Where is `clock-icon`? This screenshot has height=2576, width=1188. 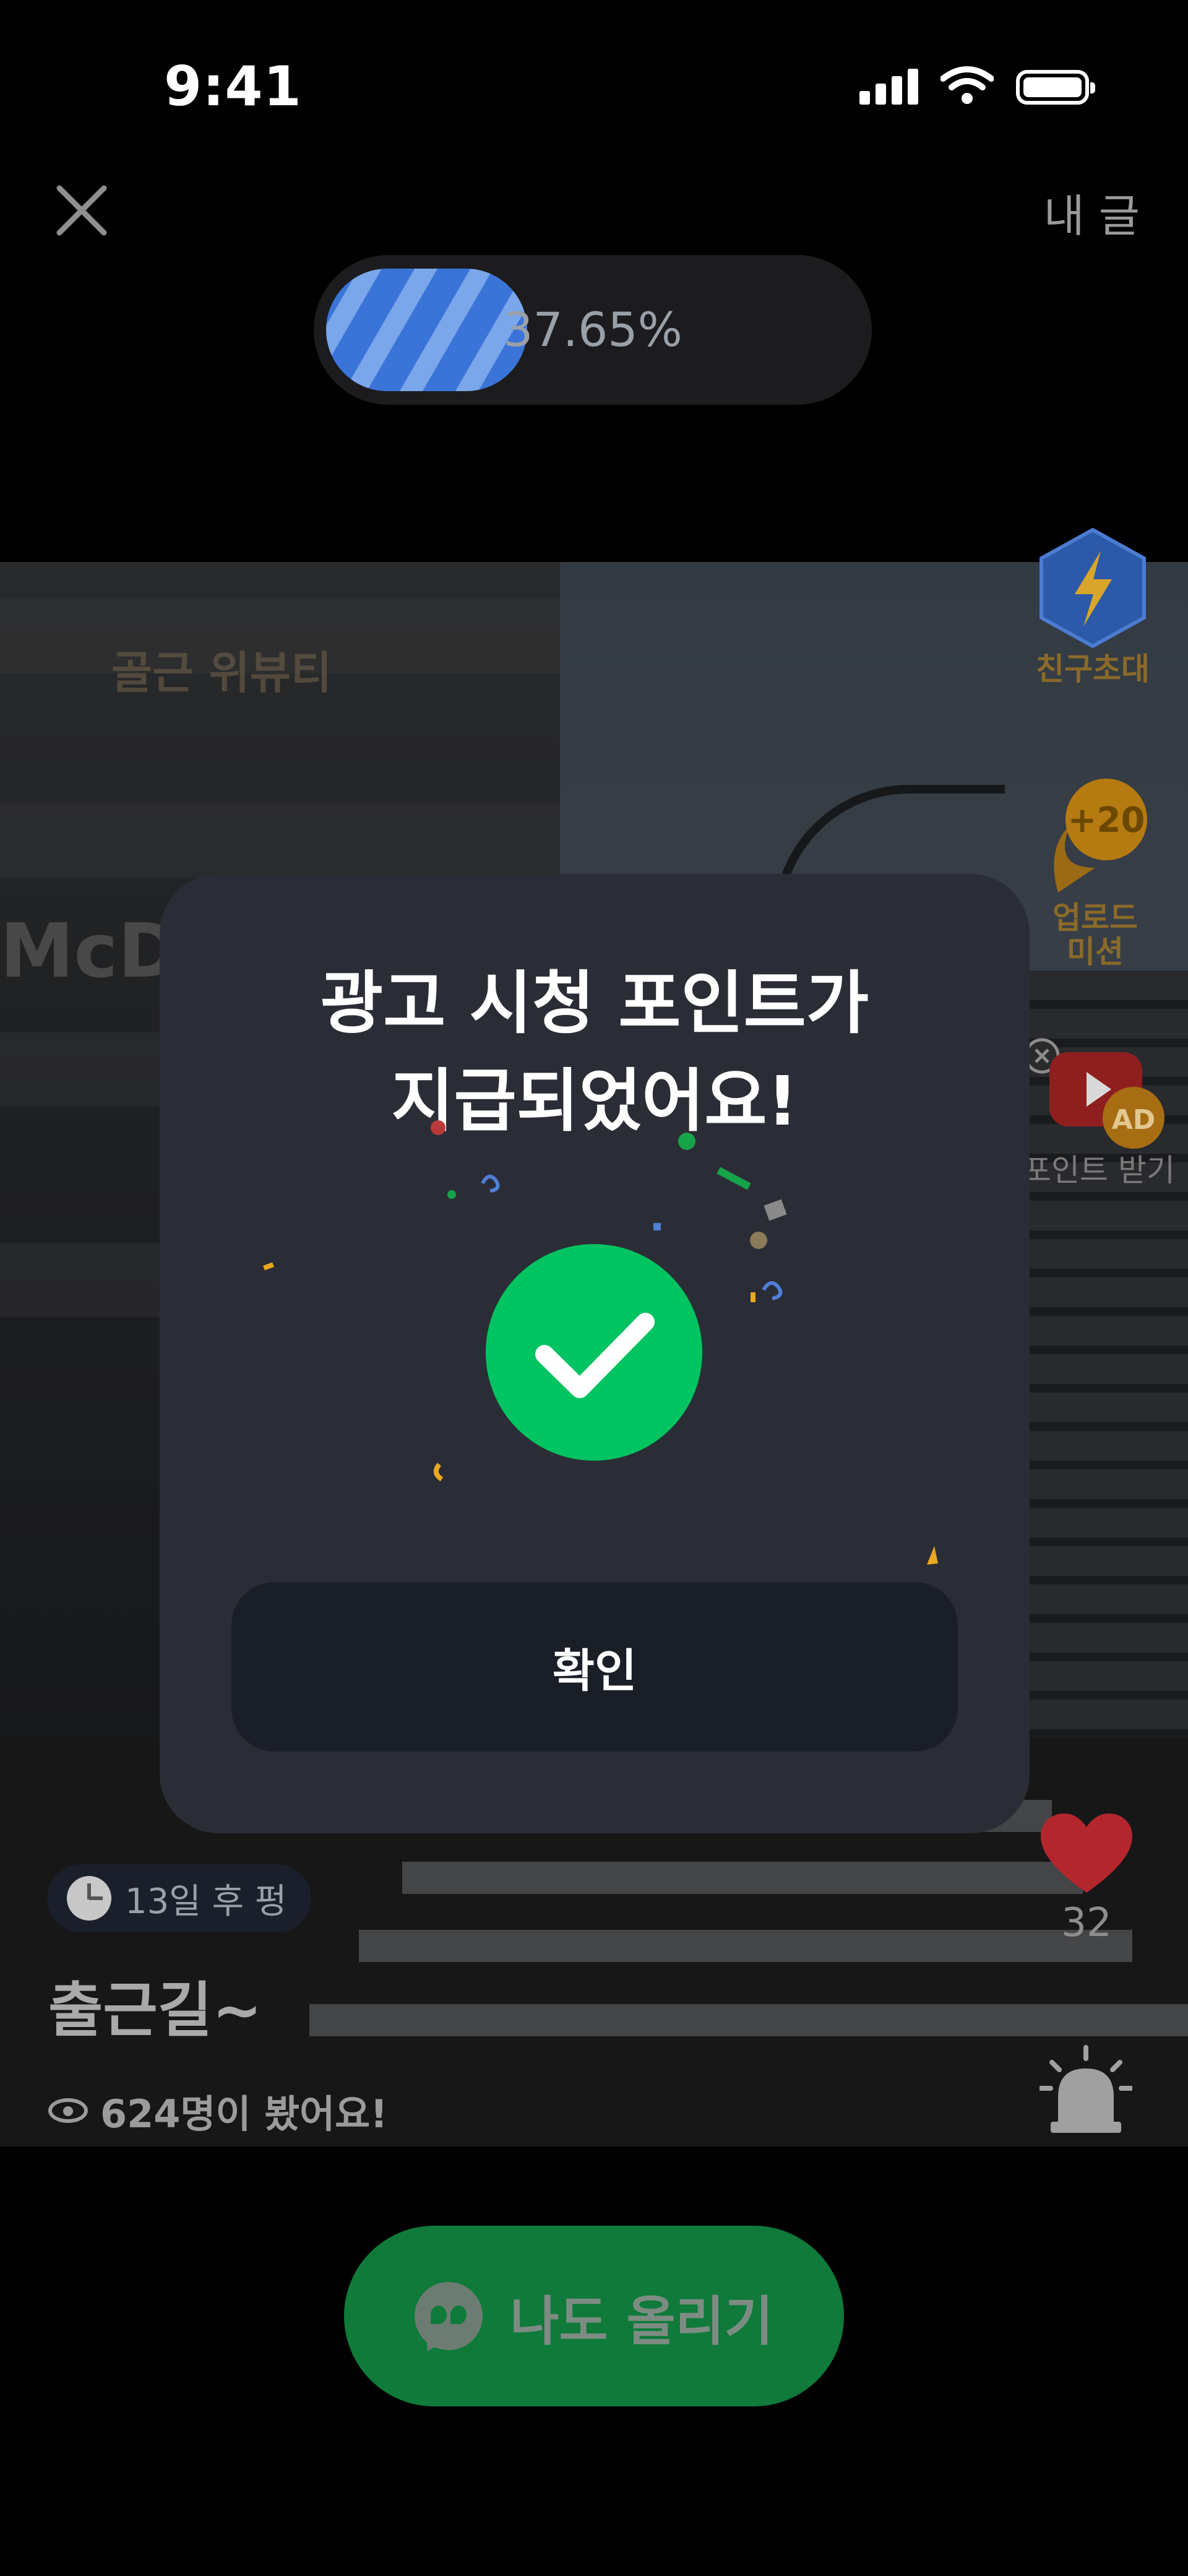
clock-icon is located at coordinates (89, 1898).